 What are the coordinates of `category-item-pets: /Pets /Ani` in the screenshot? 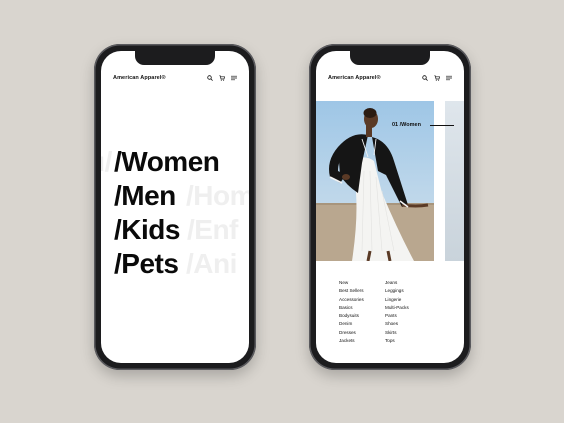 It's located at (181, 264).